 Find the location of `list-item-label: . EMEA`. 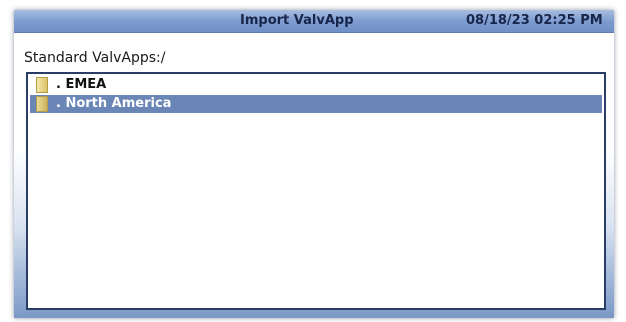

list-item-label: . EMEA is located at coordinates (81, 84).